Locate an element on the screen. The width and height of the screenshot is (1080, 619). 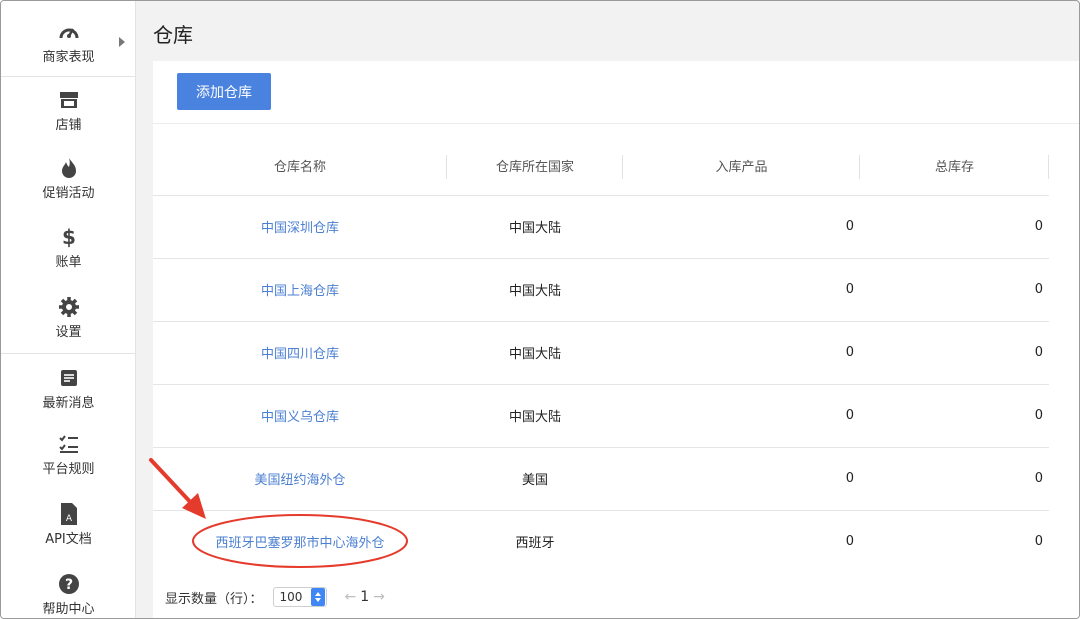
svg-text: A is located at coordinates (68, 519).